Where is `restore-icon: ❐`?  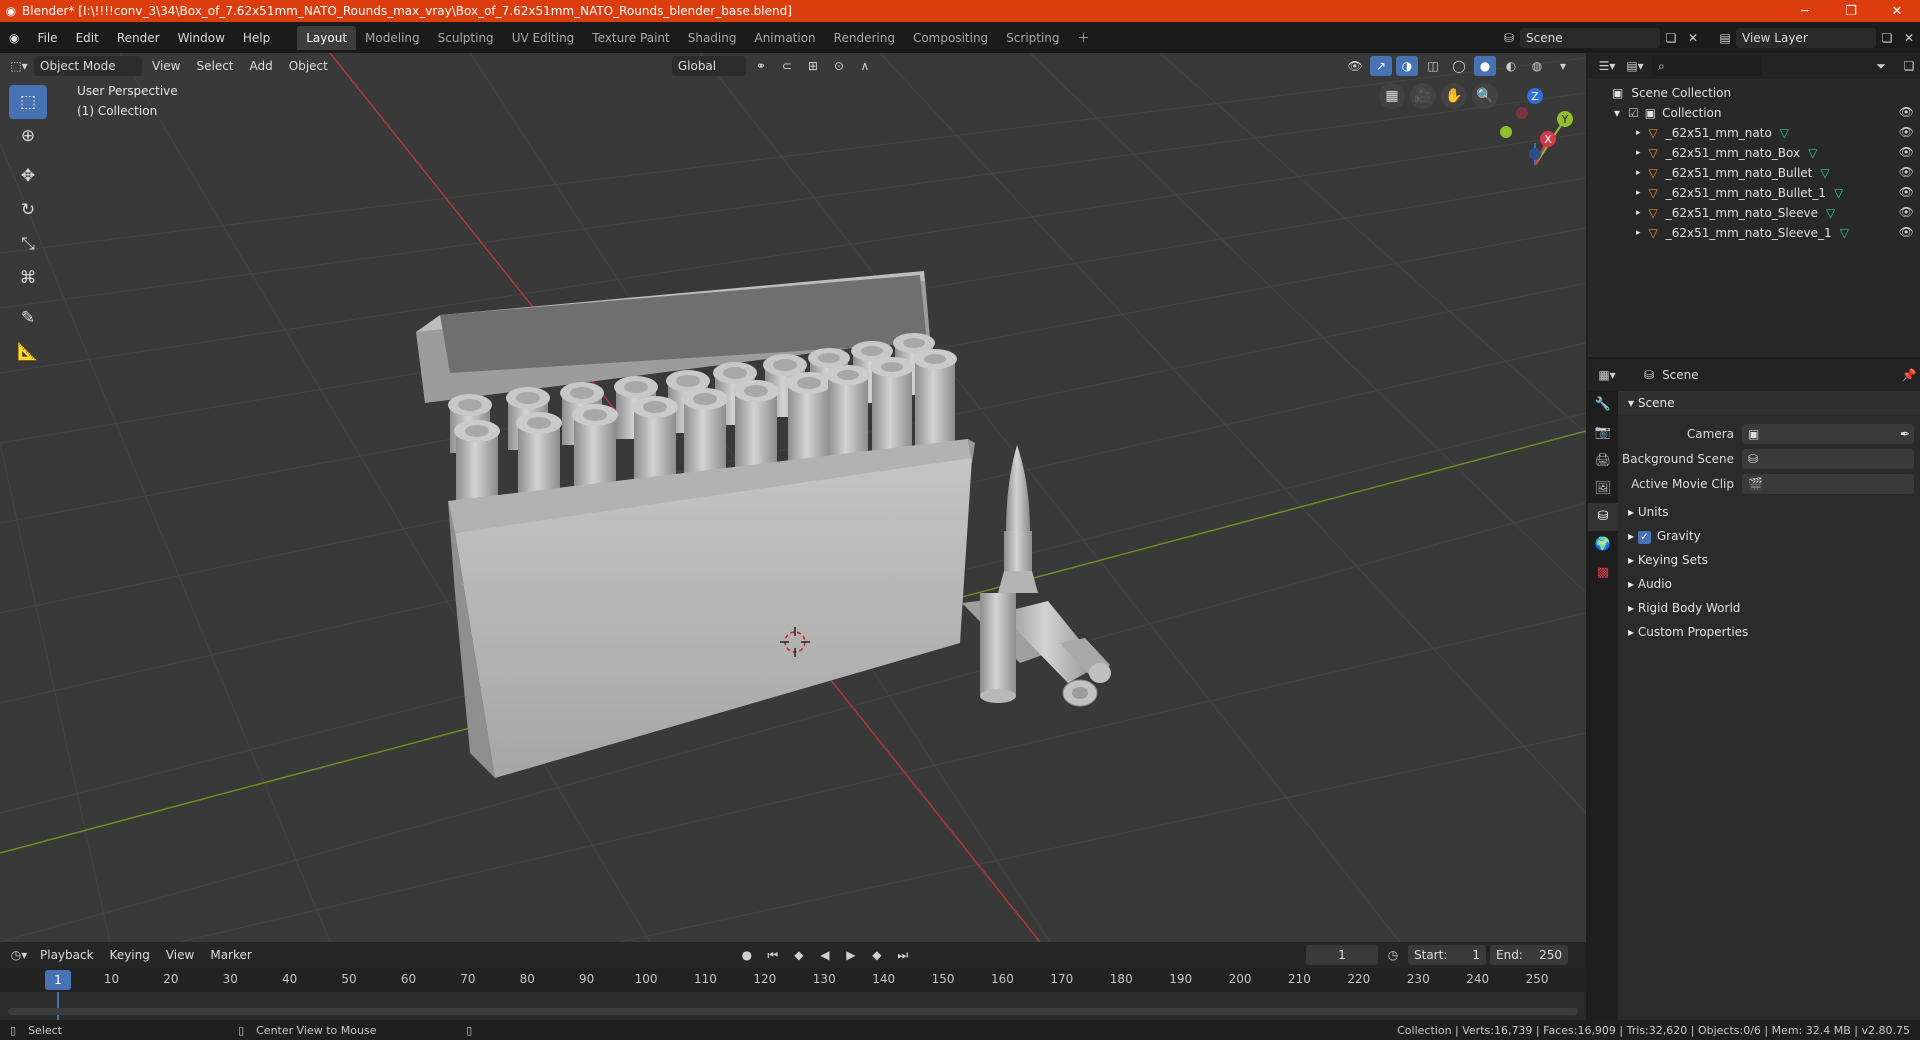
restore-icon: ❐ is located at coordinates (1851, 11).